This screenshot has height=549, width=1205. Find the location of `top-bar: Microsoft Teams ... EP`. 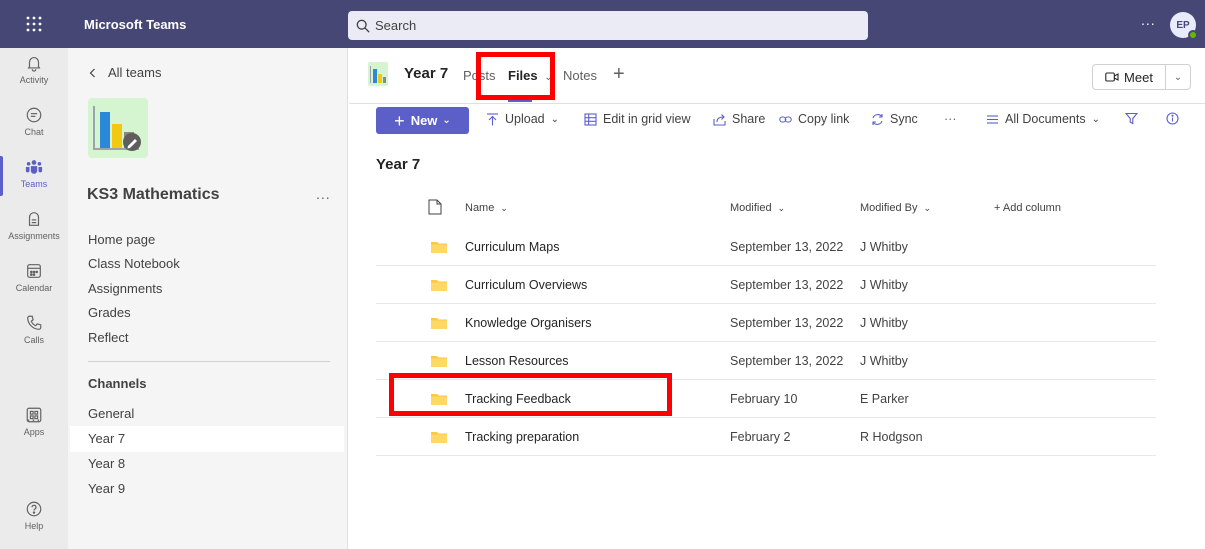

top-bar: Microsoft Teams ... EP is located at coordinates (602, 24).